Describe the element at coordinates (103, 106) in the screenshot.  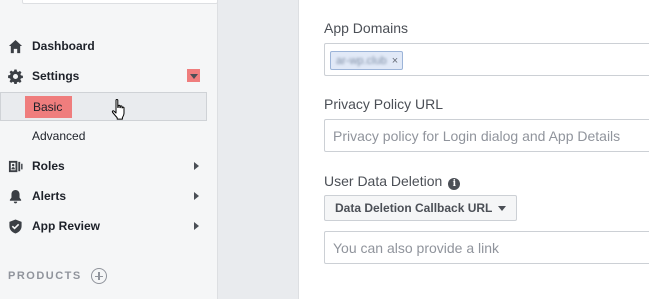
I see `sidebar-subitem-basic: Basic` at that location.